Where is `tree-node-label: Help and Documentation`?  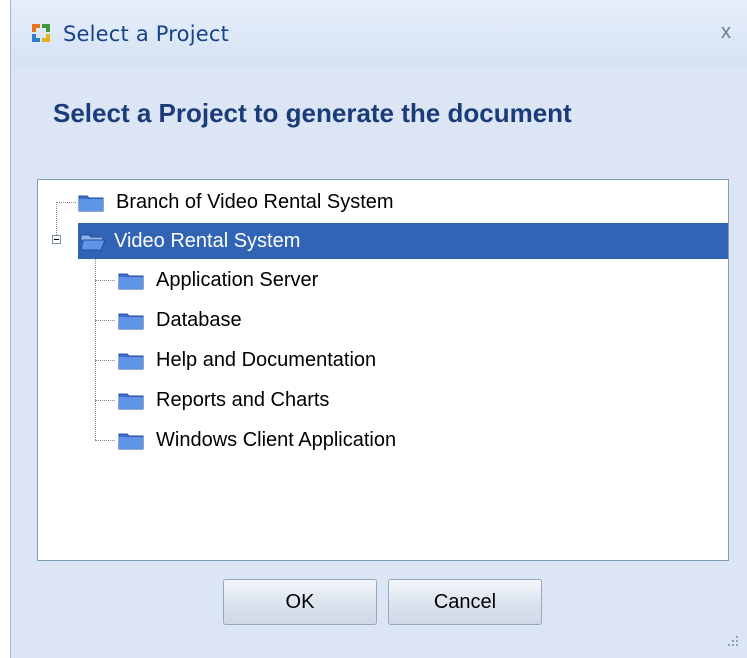 tree-node-label: Help and Documentation is located at coordinates (266, 360).